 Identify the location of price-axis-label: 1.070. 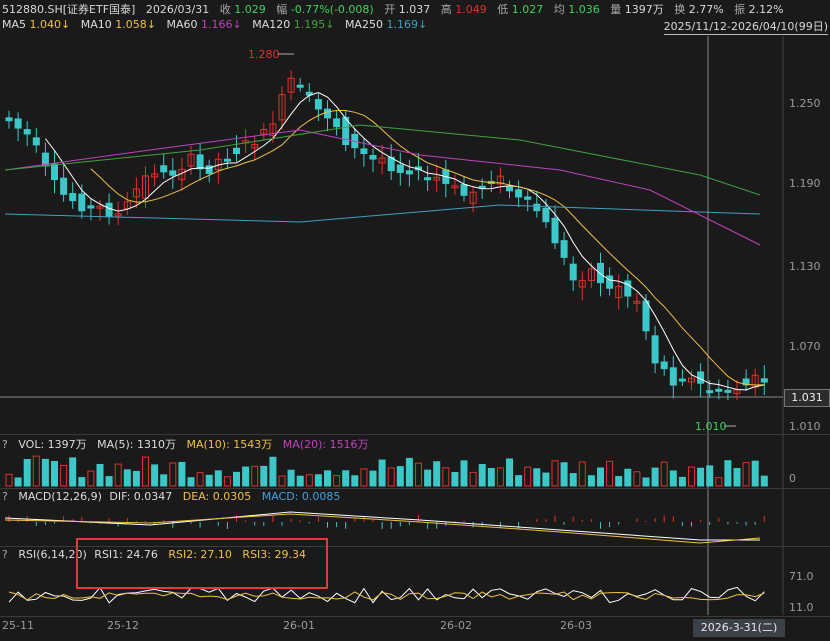
(805, 346).